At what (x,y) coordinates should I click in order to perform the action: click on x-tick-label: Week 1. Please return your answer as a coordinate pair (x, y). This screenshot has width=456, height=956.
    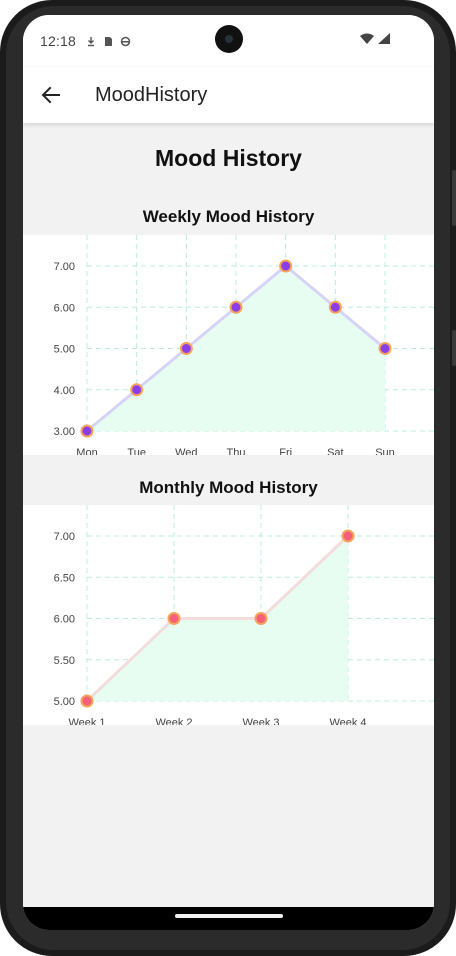
    Looking at the image, I should click on (86, 721).